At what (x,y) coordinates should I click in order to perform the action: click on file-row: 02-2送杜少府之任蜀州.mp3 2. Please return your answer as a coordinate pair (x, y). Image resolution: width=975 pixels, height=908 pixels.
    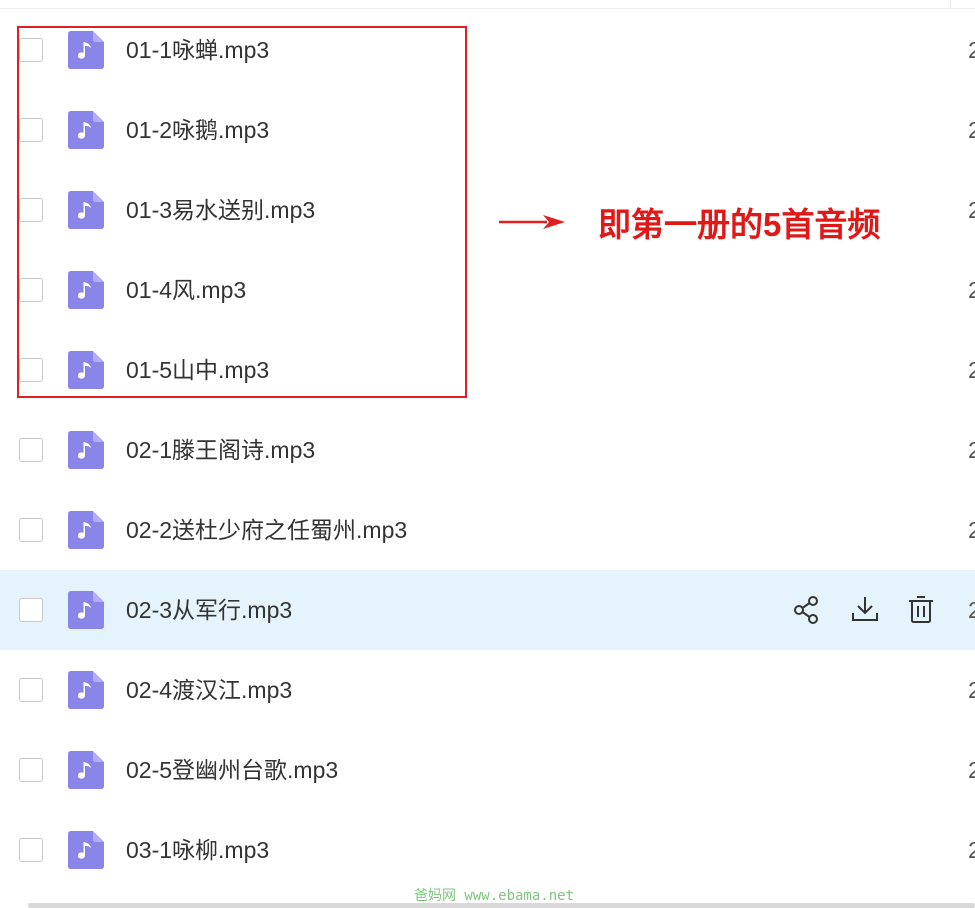
    Looking at the image, I should click on (487, 530).